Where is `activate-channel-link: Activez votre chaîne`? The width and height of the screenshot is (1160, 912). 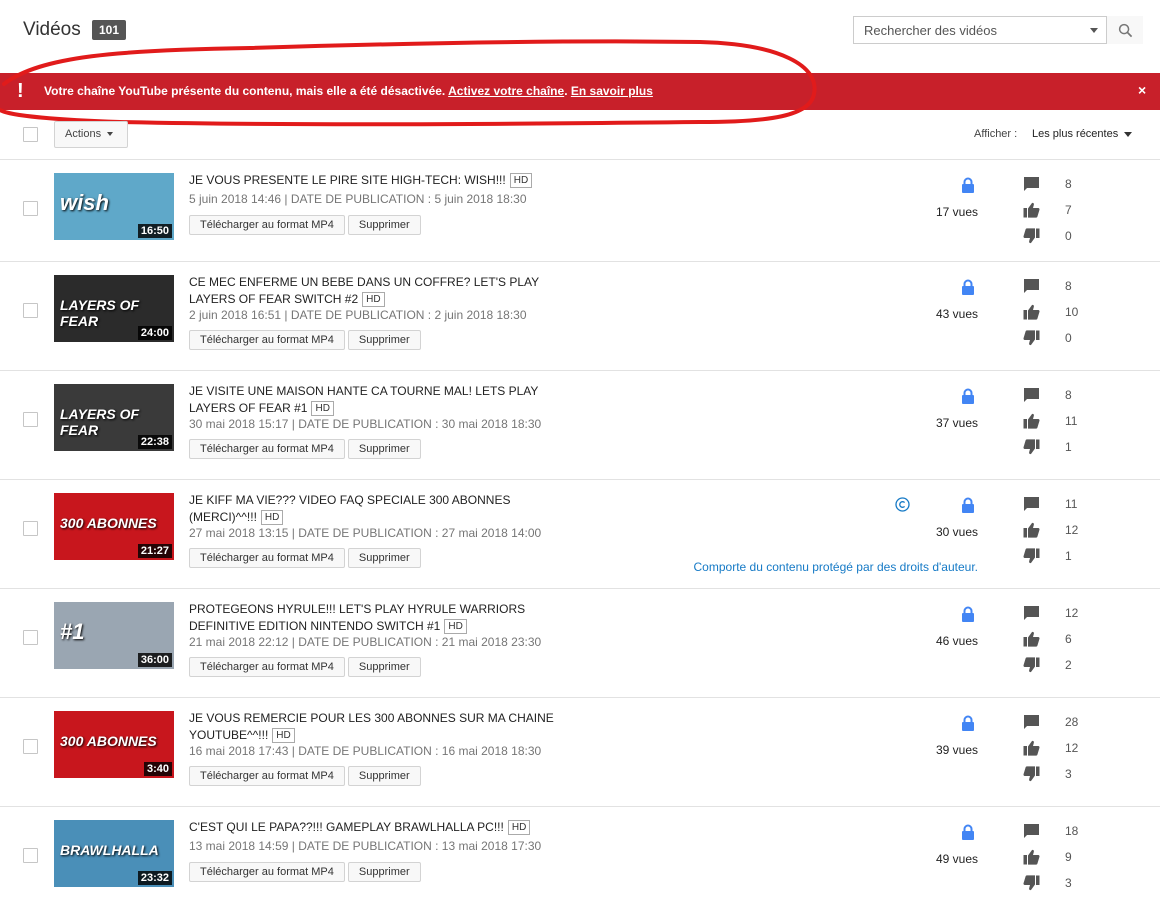
activate-channel-link: Activez votre chaîne is located at coordinates (506, 91).